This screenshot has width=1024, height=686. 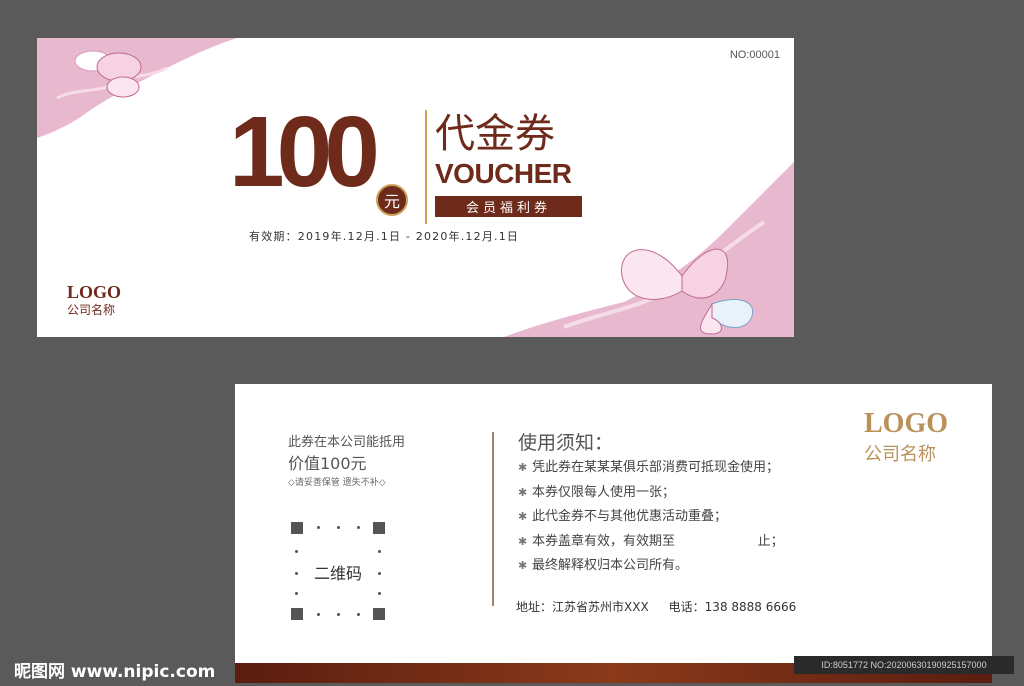 I want to click on voucher-number: NO:00001, so click(x=754, y=55).